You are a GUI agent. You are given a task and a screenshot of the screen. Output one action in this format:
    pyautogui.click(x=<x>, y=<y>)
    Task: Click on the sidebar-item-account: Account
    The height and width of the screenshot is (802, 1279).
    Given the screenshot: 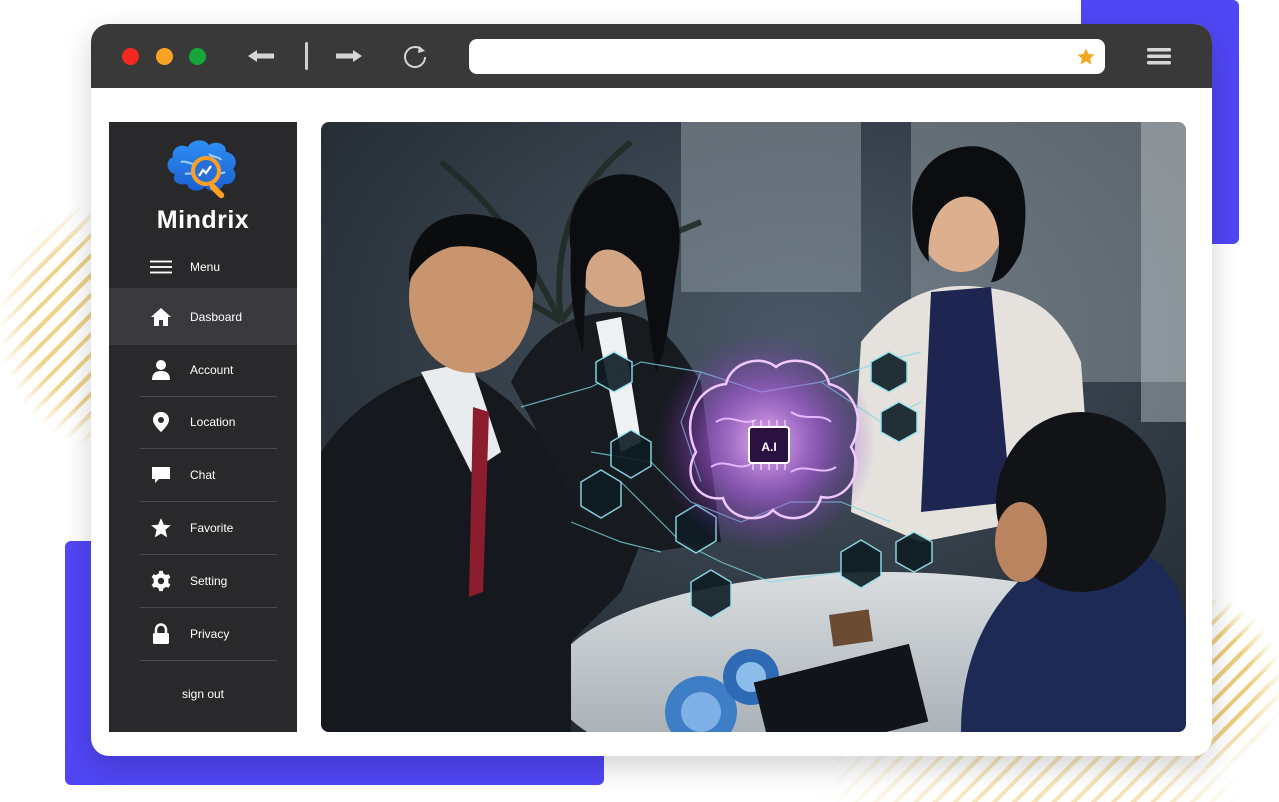 What is the action you would take?
    pyautogui.click(x=203, y=370)
    